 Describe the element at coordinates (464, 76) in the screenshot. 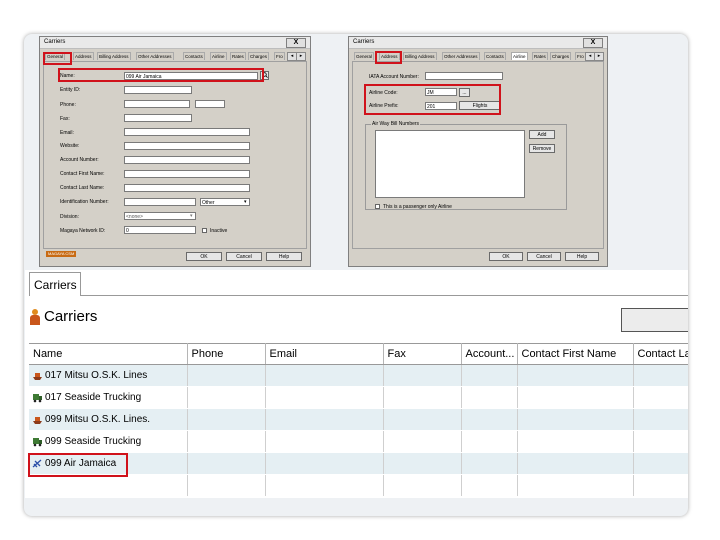

I see `iata-account-field` at that location.